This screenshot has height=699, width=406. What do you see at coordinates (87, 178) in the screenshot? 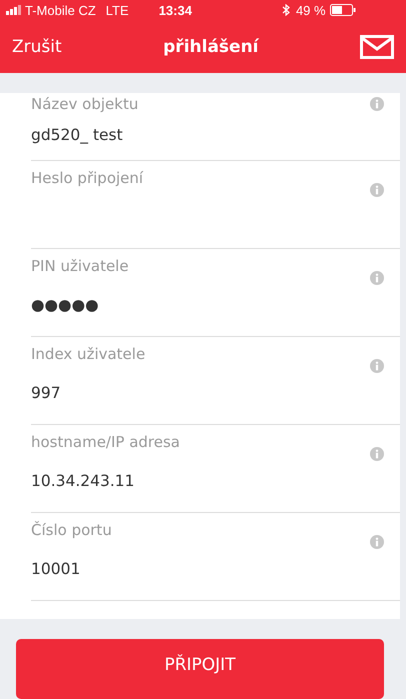
I see `field-label: Heslo připojení` at bounding box center [87, 178].